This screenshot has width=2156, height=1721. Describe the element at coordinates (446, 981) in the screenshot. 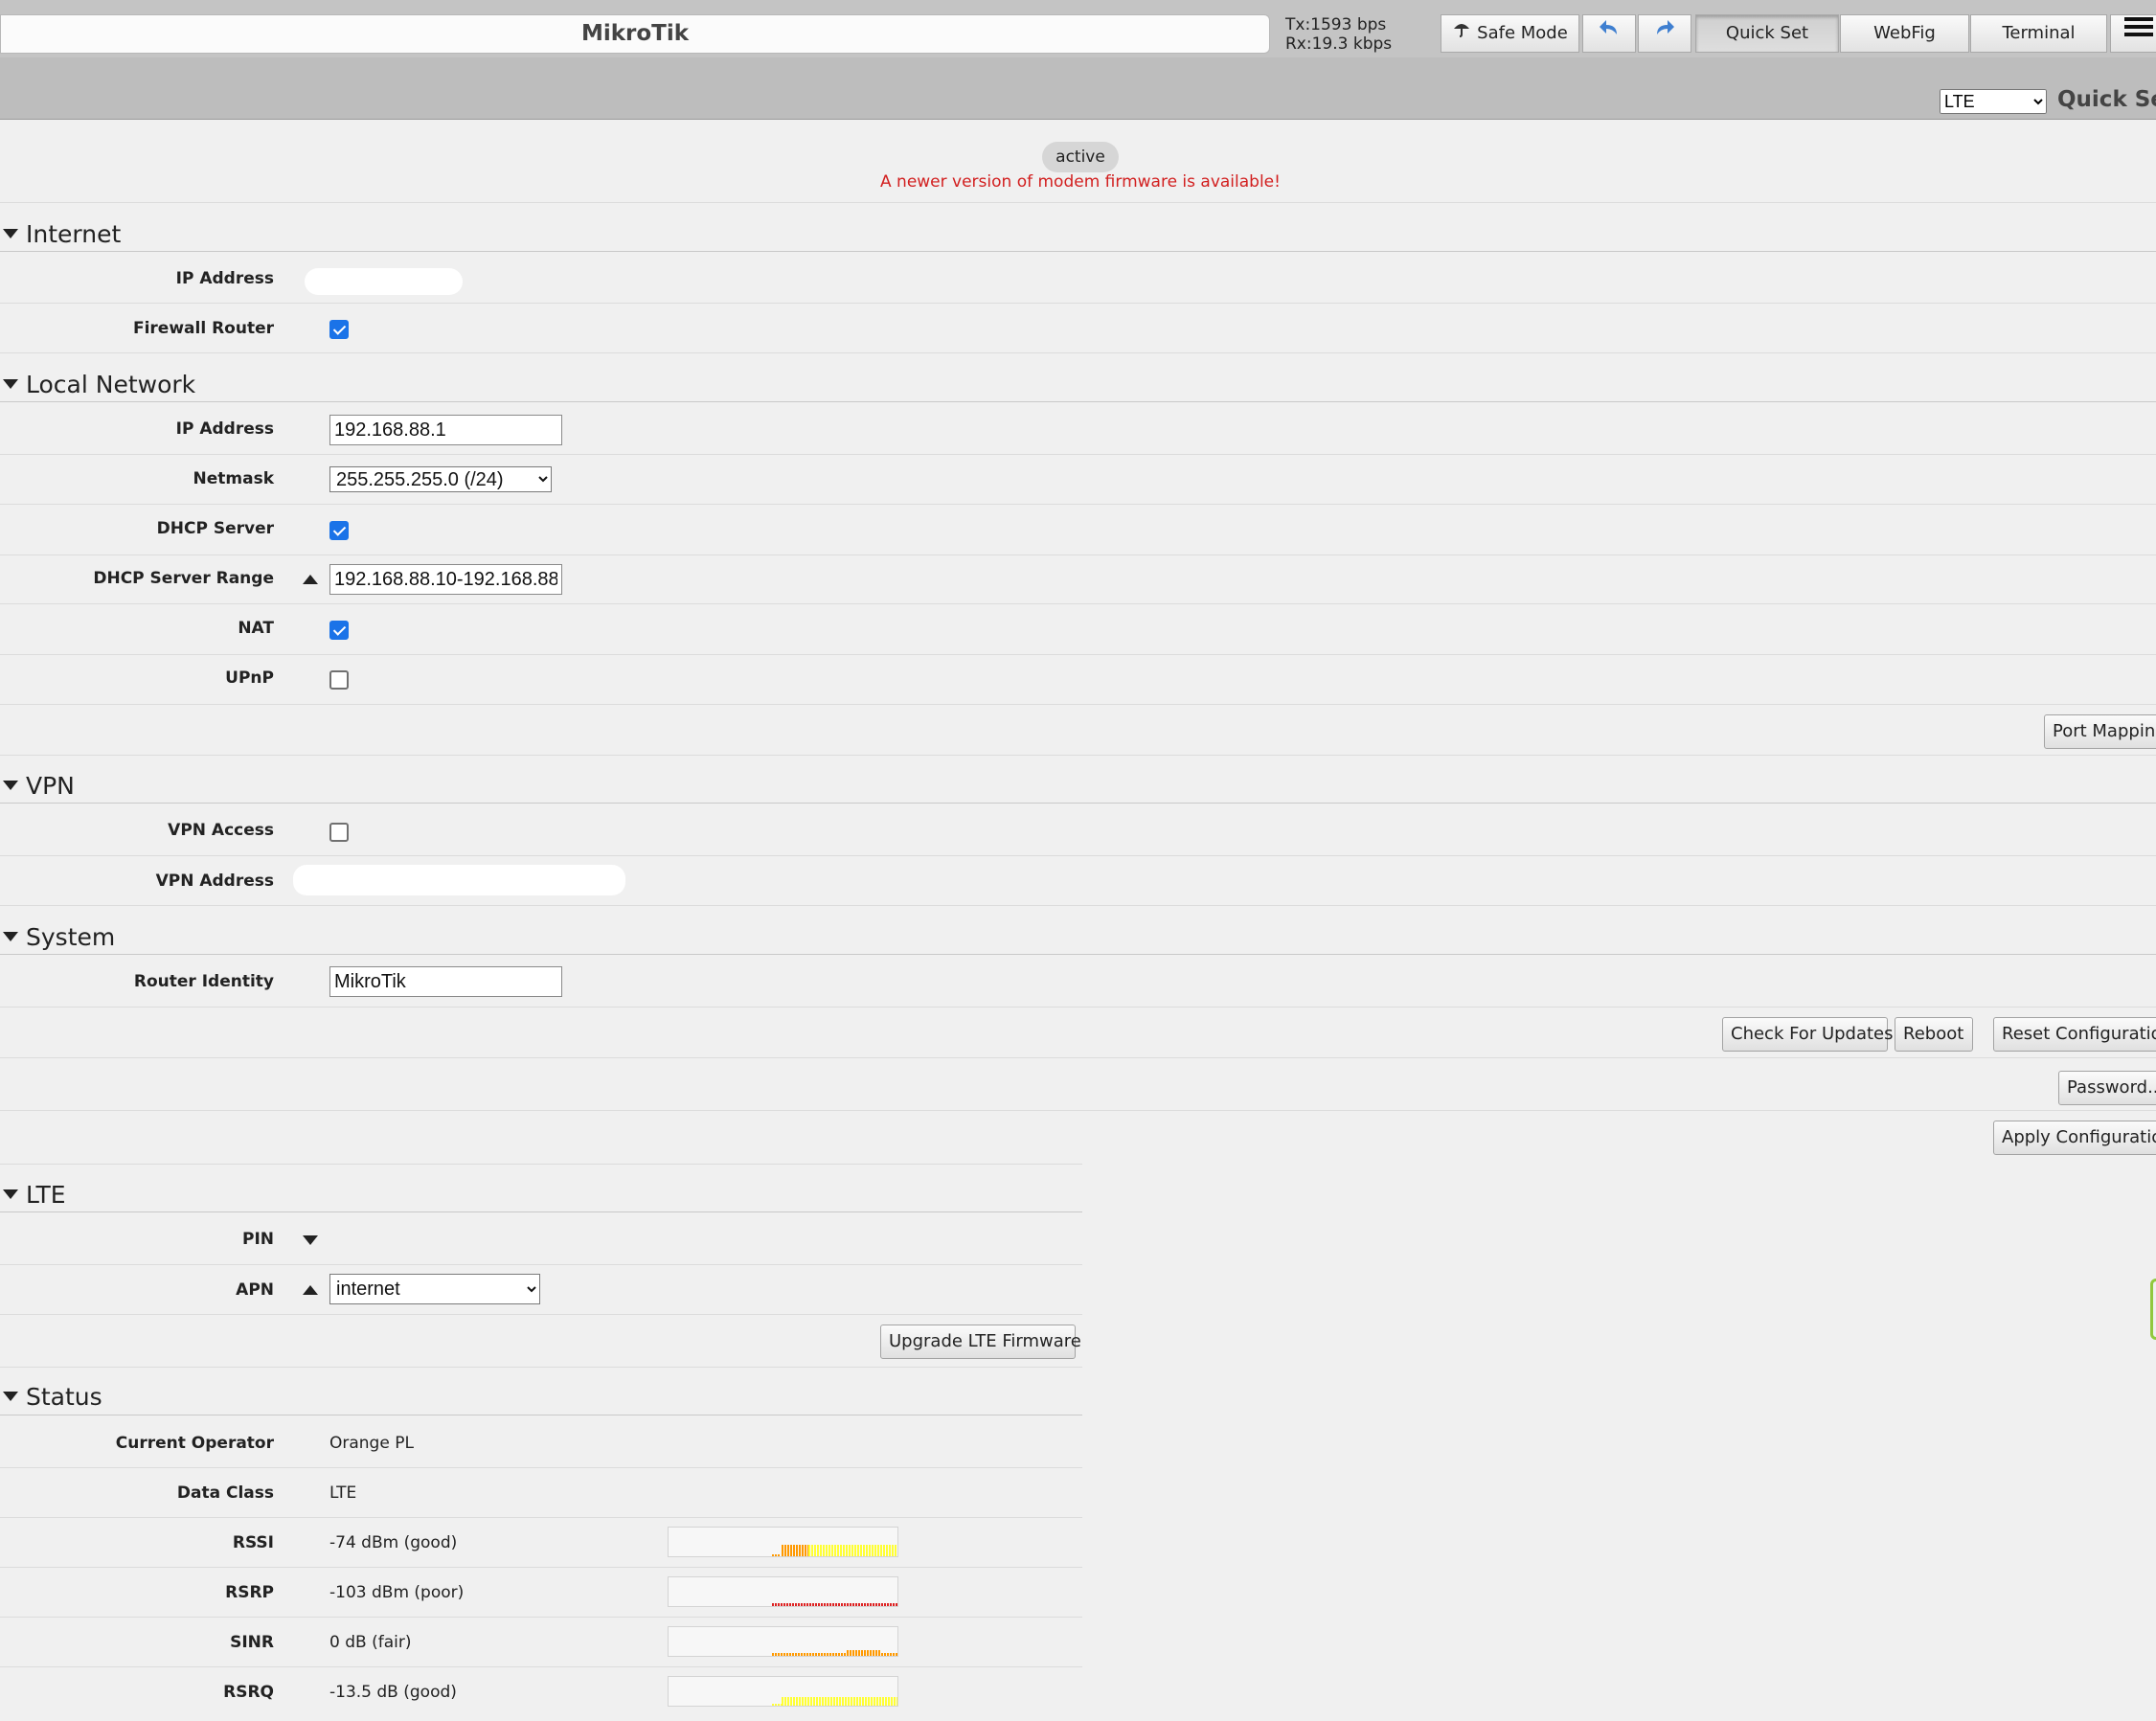

I see `router-identity-input` at that location.